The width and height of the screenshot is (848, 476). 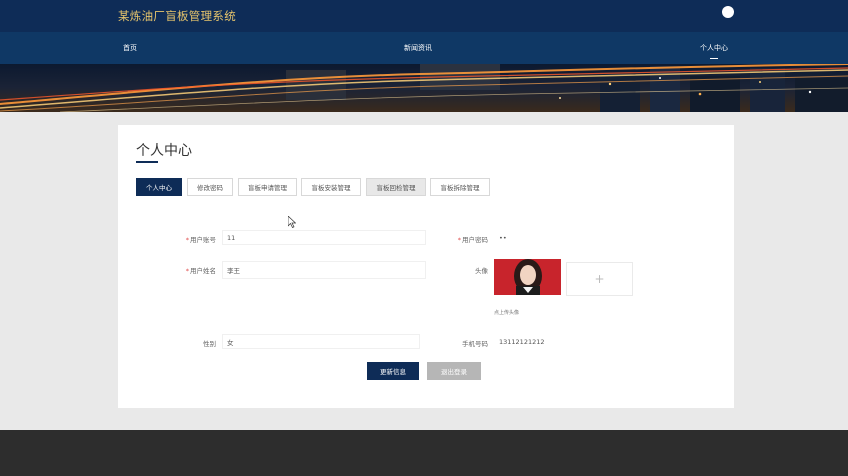 I want to click on site-title: 某炼油厂盲板管理系统, so click(x=177, y=16).